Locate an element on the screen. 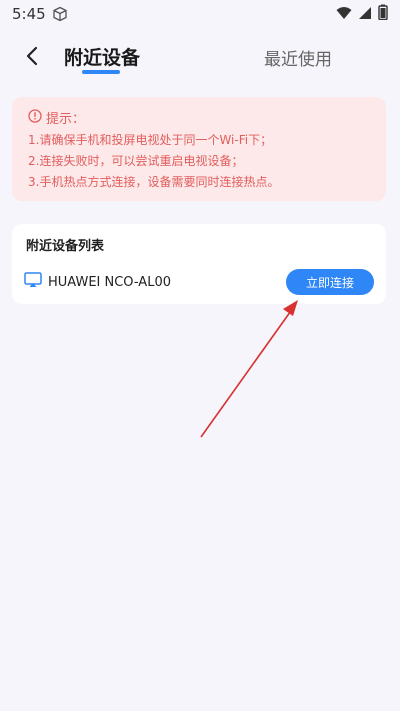 Image resolution: width=400 pixels, height=711 pixels. tips-title: 提示： is located at coordinates (66, 119).